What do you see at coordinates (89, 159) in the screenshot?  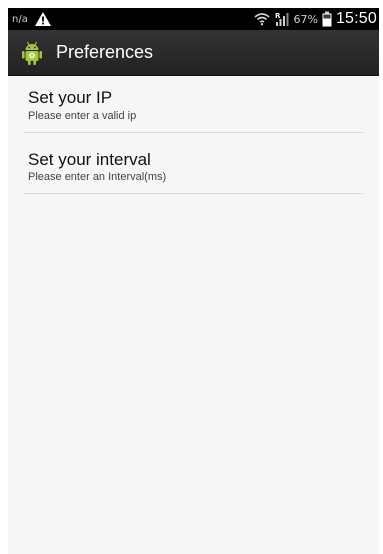 I see `pref-title: Set your interval` at bounding box center [89, 159].